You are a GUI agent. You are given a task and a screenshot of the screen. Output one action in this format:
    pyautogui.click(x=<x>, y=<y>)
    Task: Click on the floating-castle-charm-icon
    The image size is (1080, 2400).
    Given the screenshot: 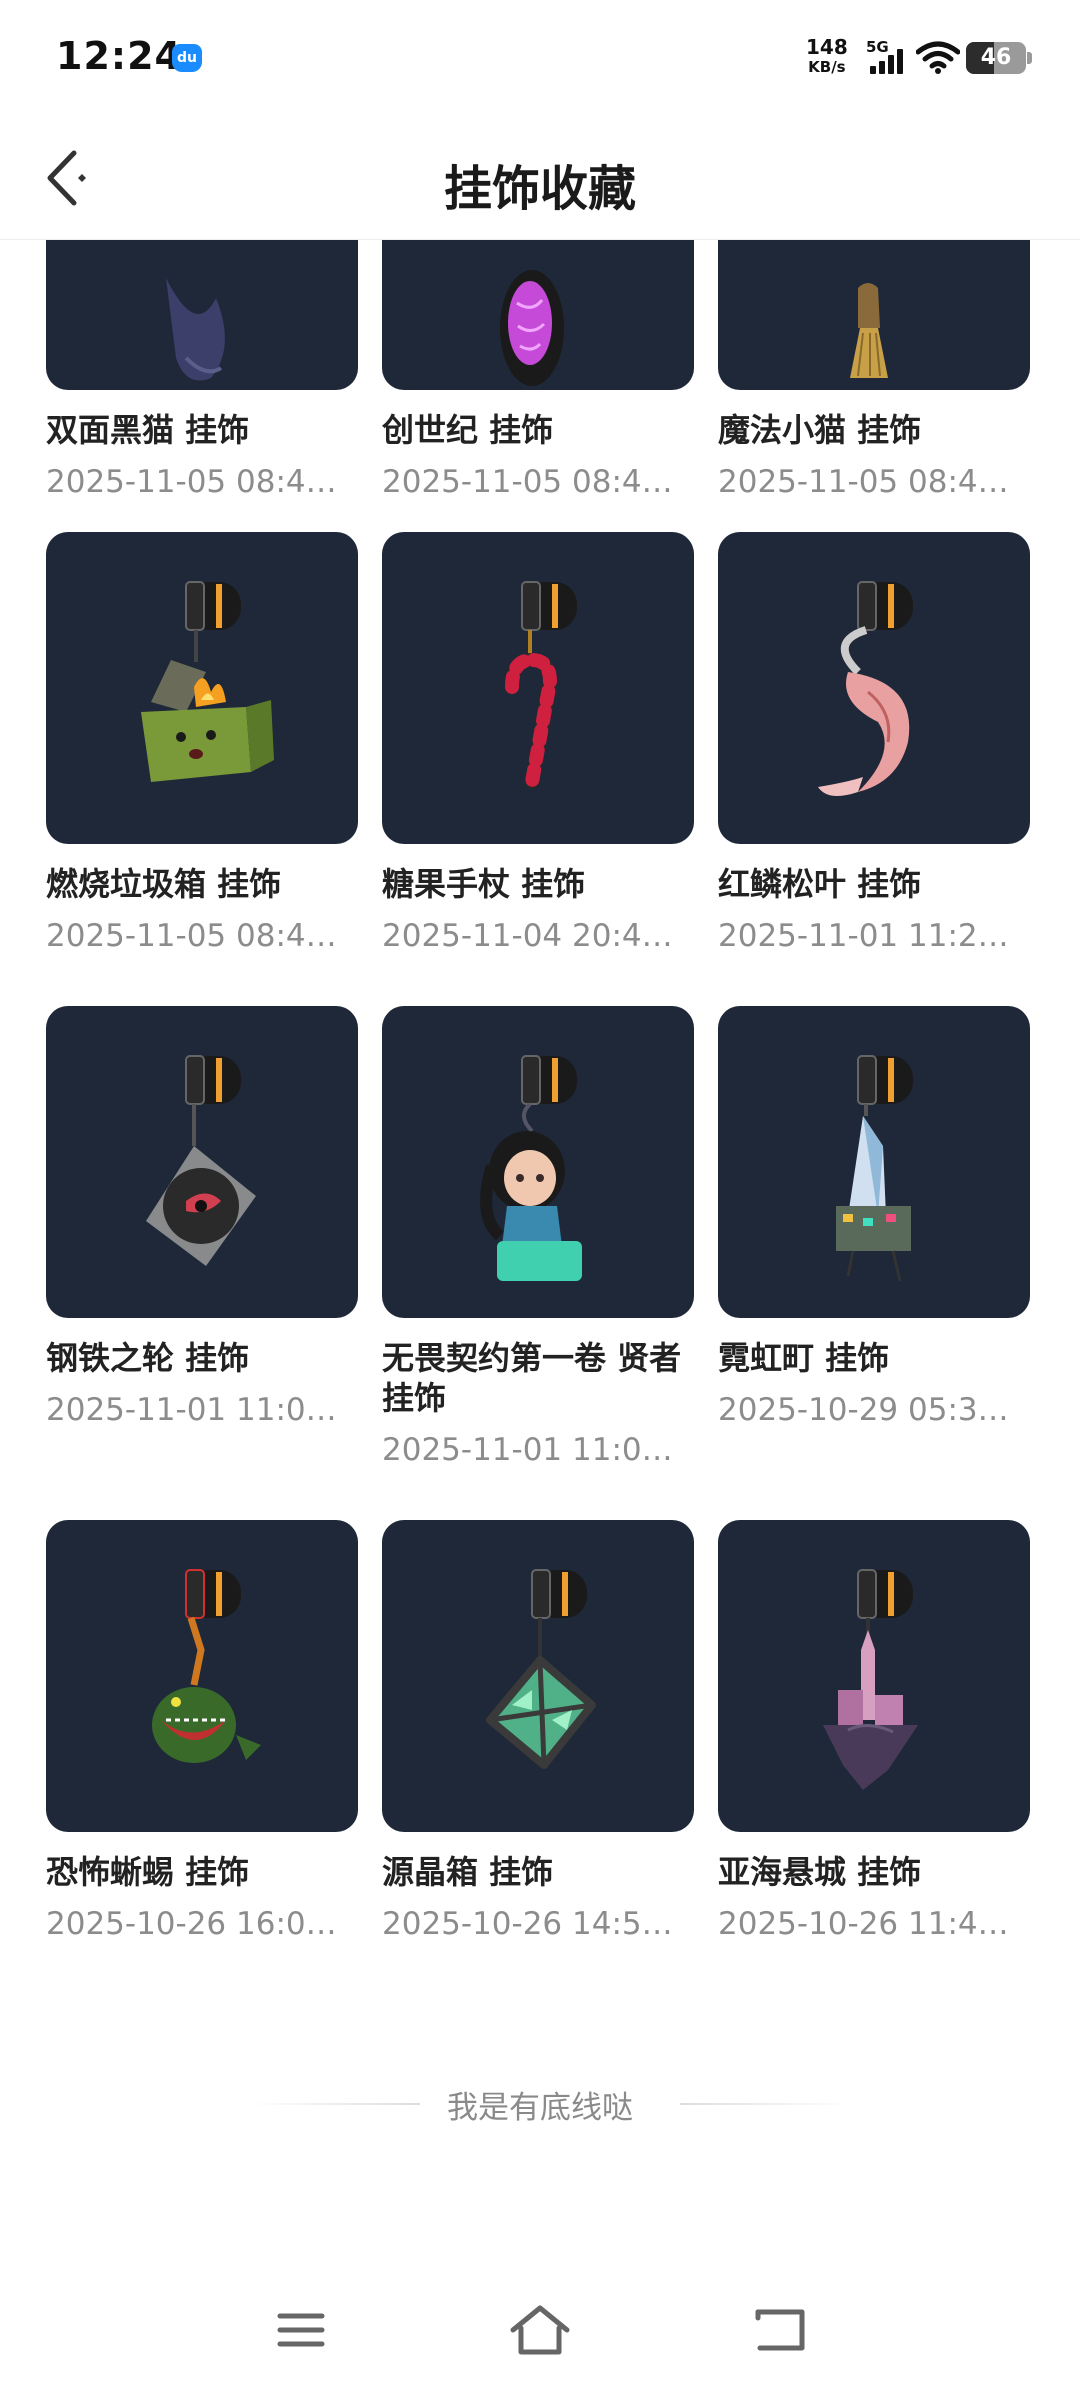 What is the action you would take?
    pyautogui.click(x=874, y=1676)
    